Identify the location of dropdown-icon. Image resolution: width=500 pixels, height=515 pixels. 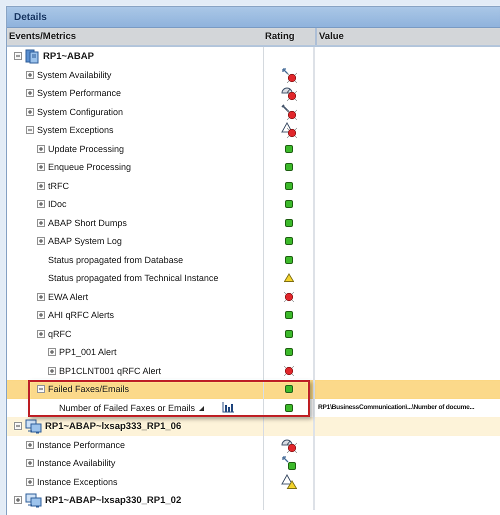
(201, 407).